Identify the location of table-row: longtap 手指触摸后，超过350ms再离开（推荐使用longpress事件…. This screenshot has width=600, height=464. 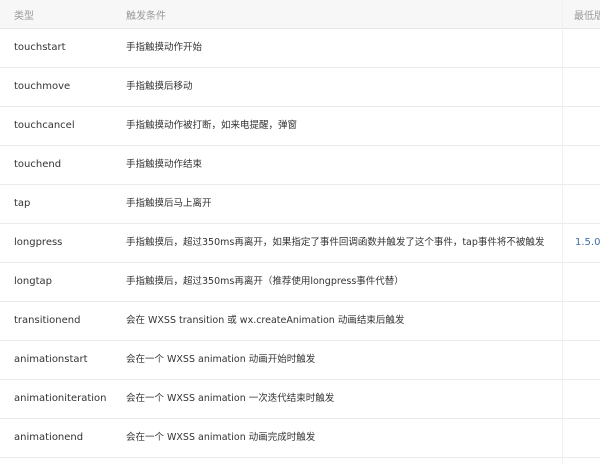
(300, 282).